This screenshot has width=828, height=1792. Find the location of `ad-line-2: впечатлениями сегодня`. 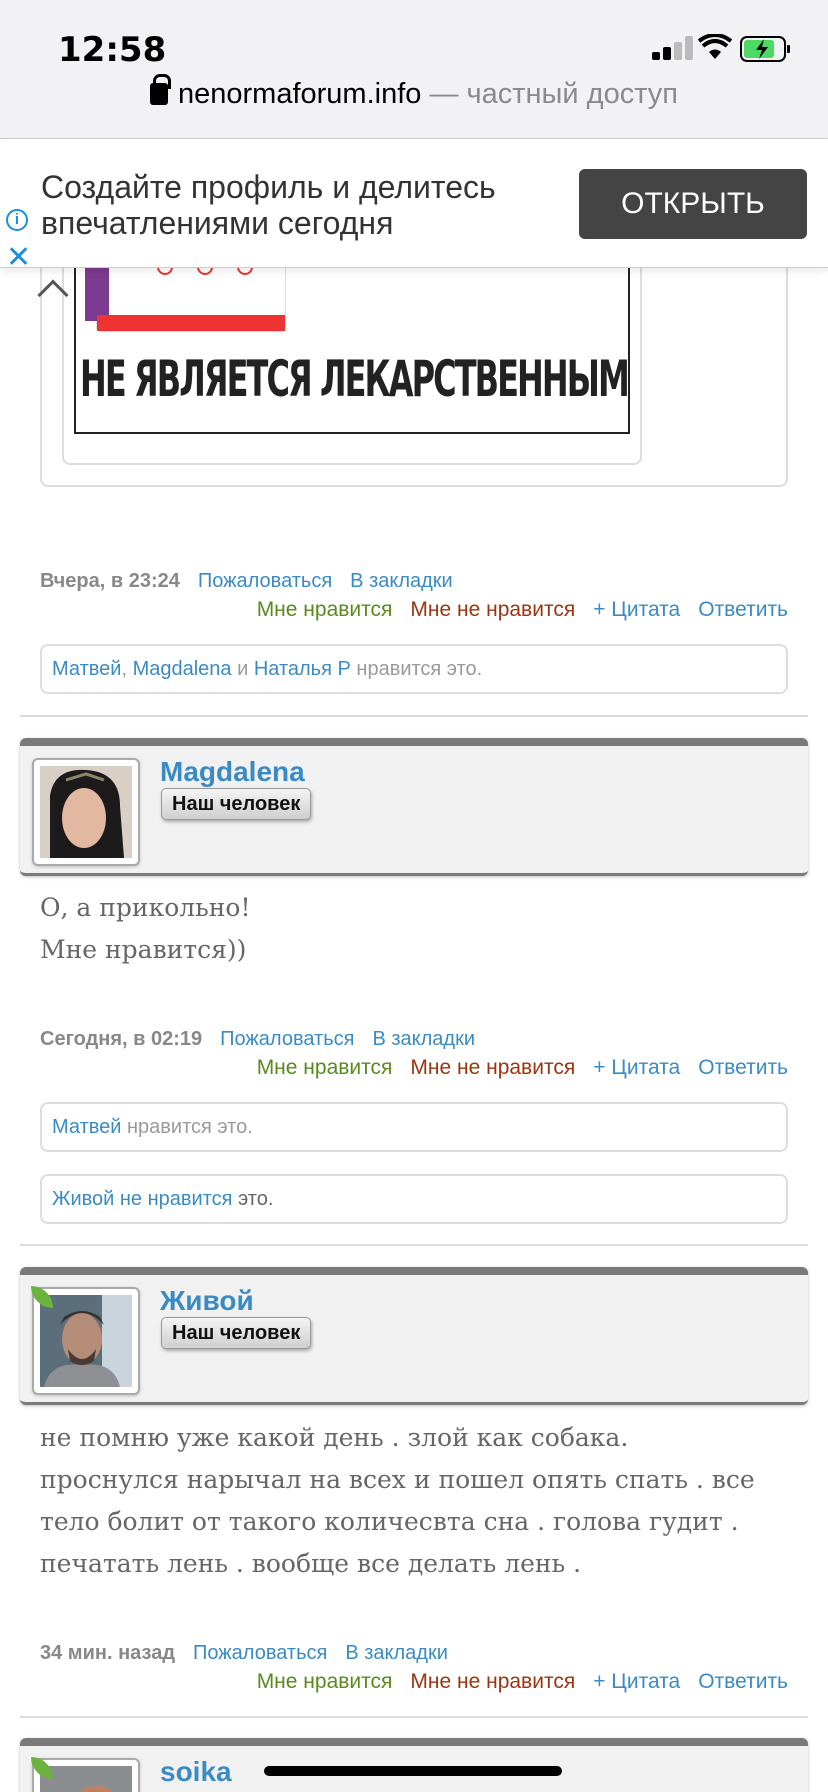

ad-line-2: впечатлениями сегодня is located at coordinates (217, 223).